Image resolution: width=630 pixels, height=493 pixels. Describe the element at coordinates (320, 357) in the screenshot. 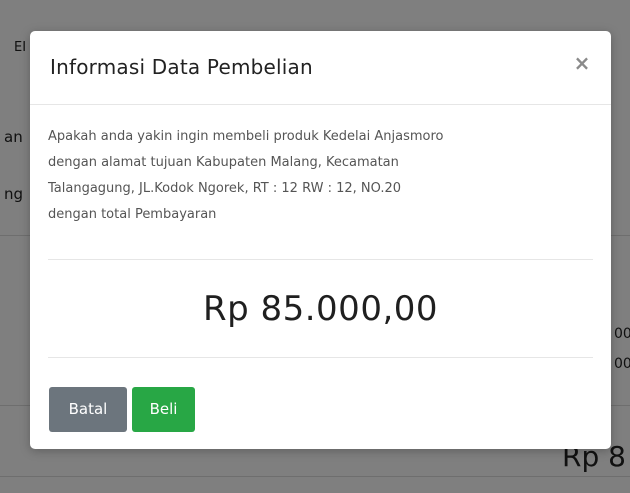

I see `divider-bottom` at that location.